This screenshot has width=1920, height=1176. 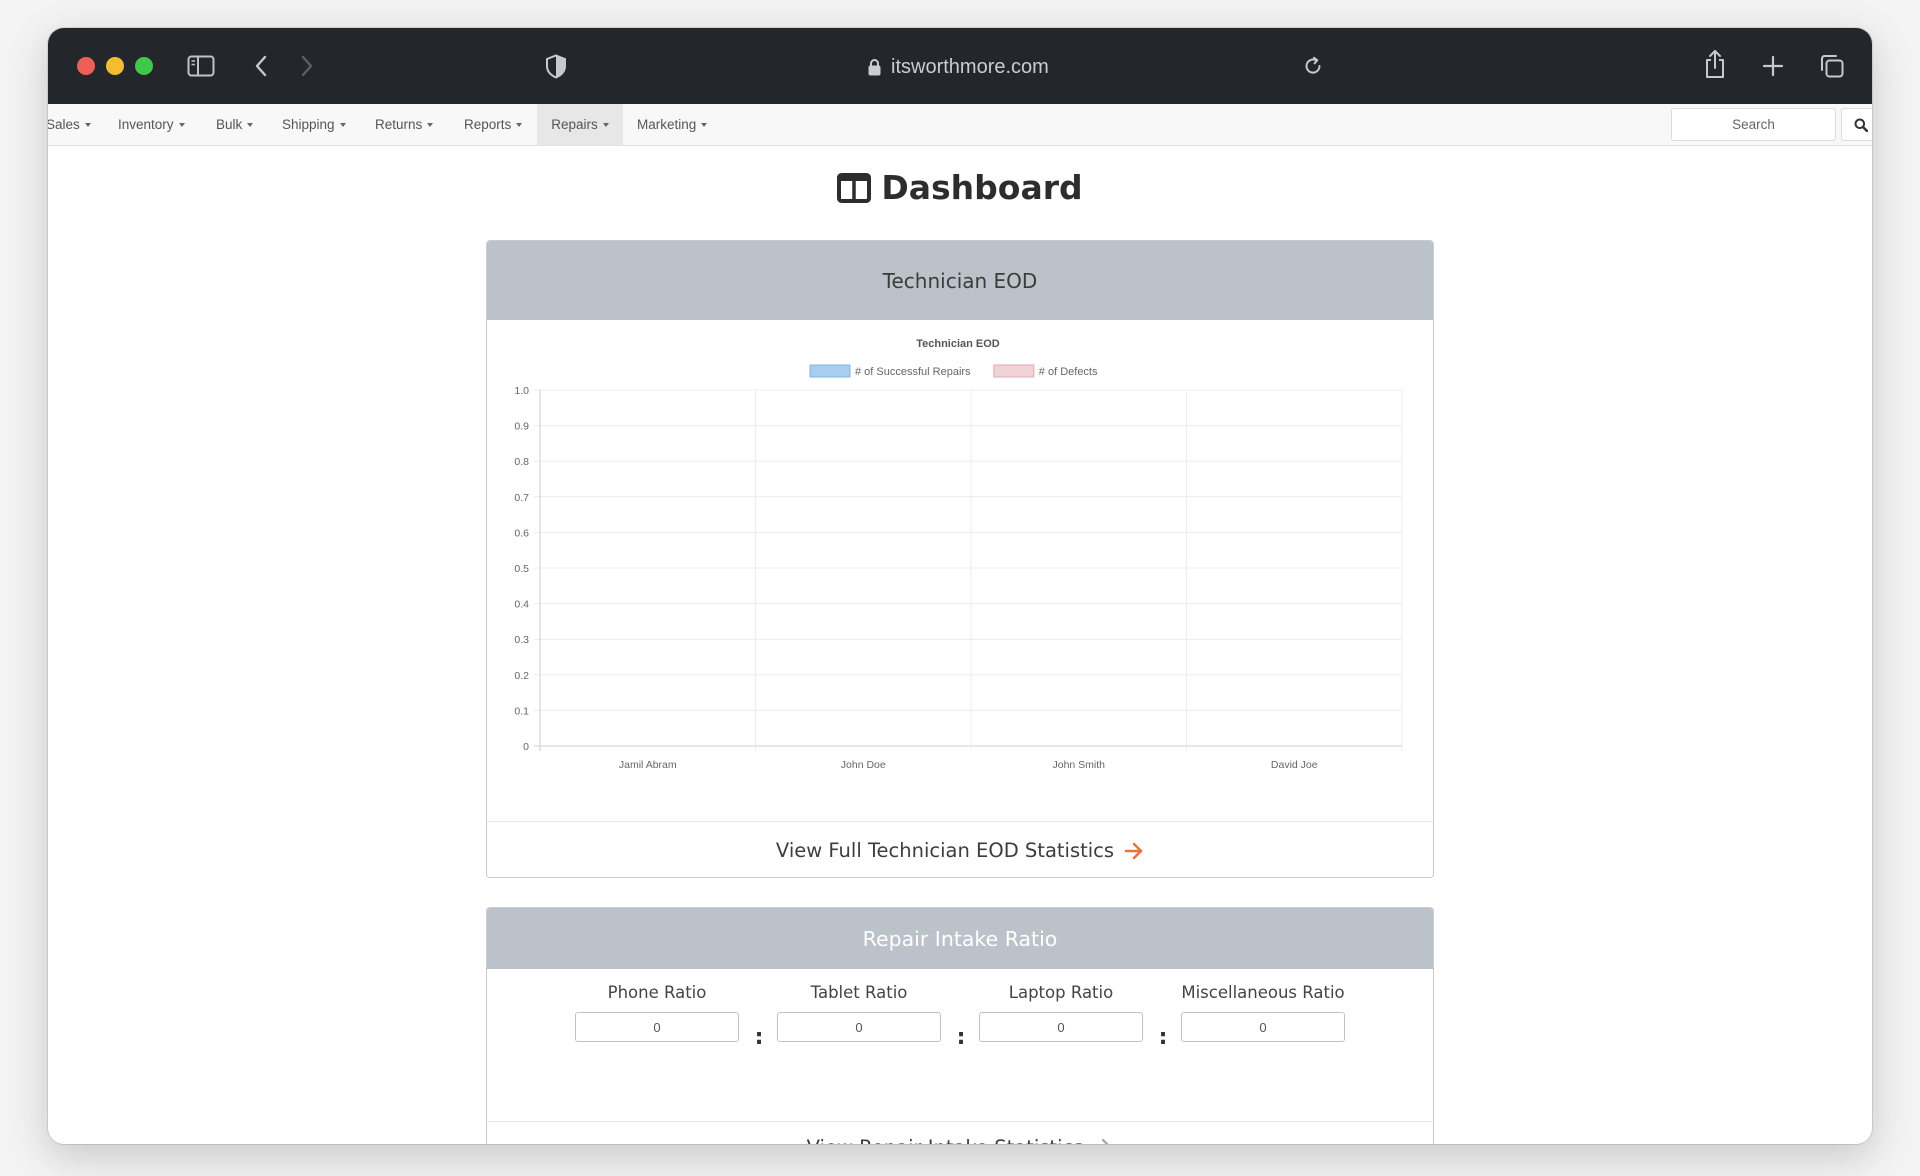 What do you see at coordinates (1263, 1027) in the screenshot?
I see `misc-ratio-input` at bounding box center [1263, 1027].